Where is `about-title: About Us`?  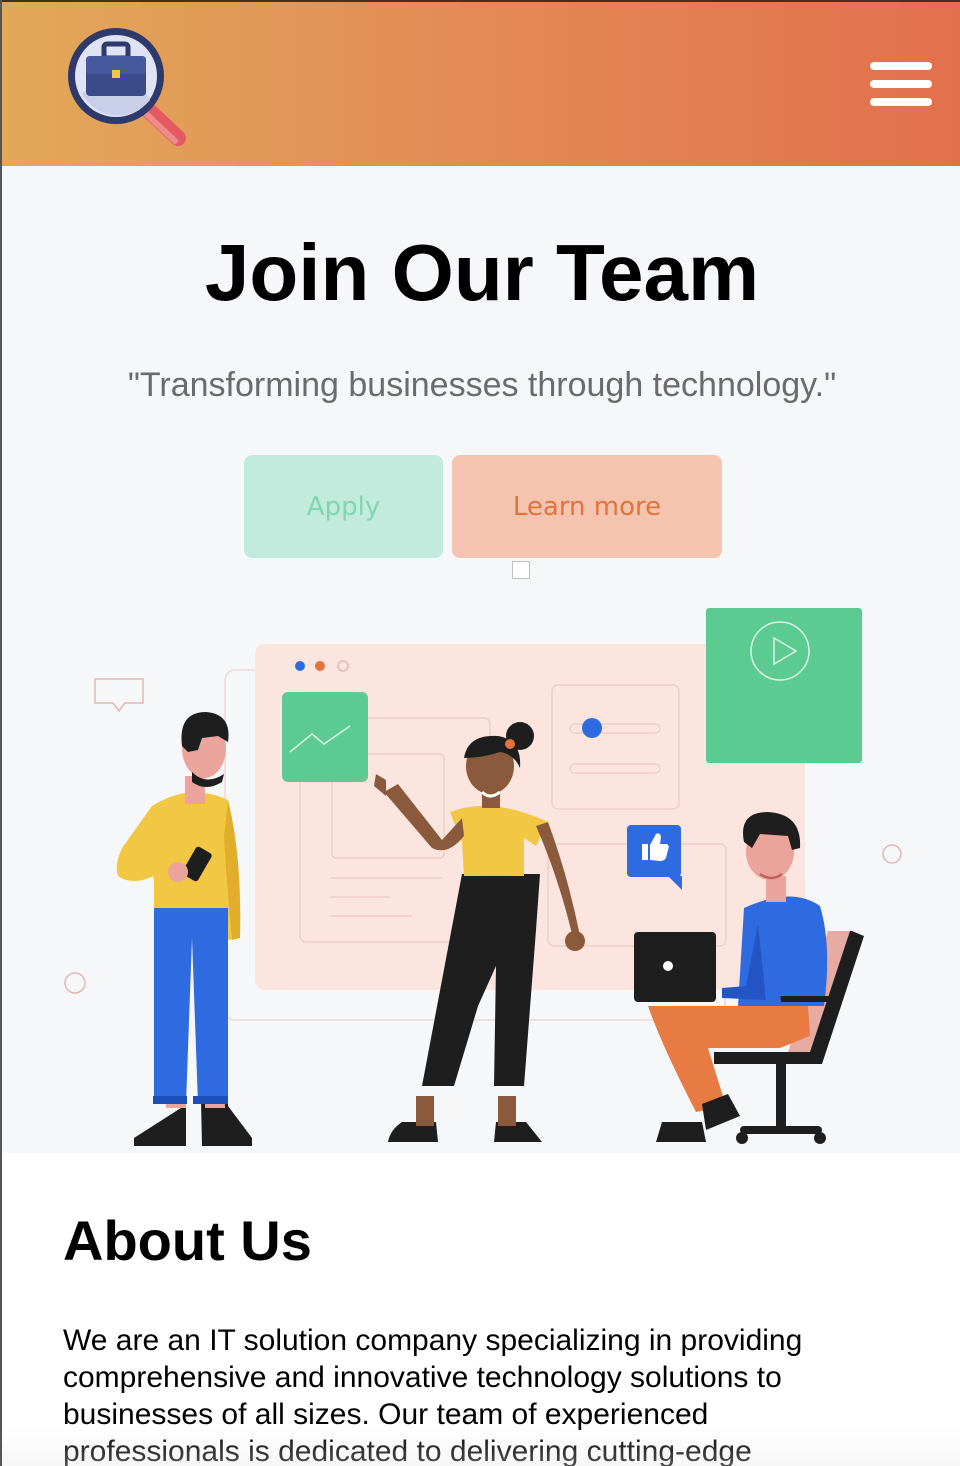 about-title: About Us is located at coordinates (187, 1240).